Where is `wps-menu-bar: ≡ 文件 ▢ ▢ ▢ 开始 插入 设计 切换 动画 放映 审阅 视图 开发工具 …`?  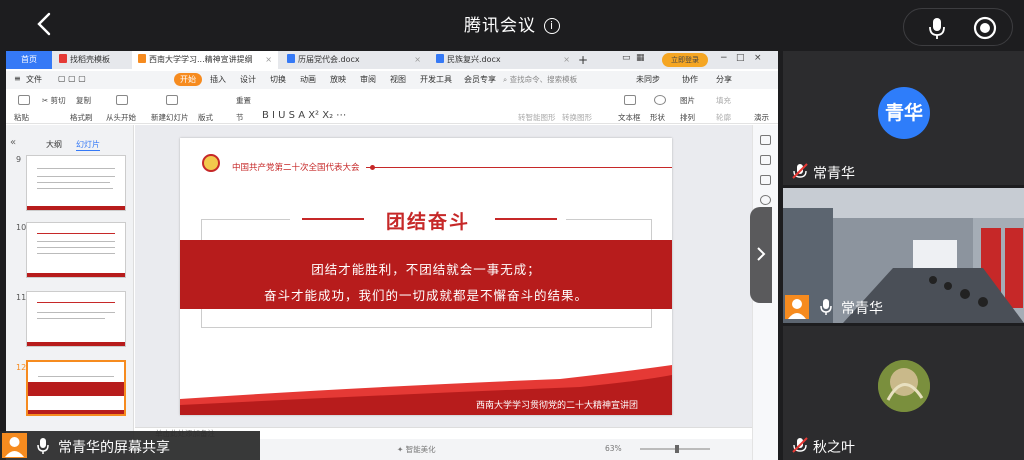 wps-menu-bar: ≡ 文件 ▢ ▢ ▢ 开始 插入 设计 切换 动画 放映 审阅 视图 开发工具 … is located at coordinates (392, 80).